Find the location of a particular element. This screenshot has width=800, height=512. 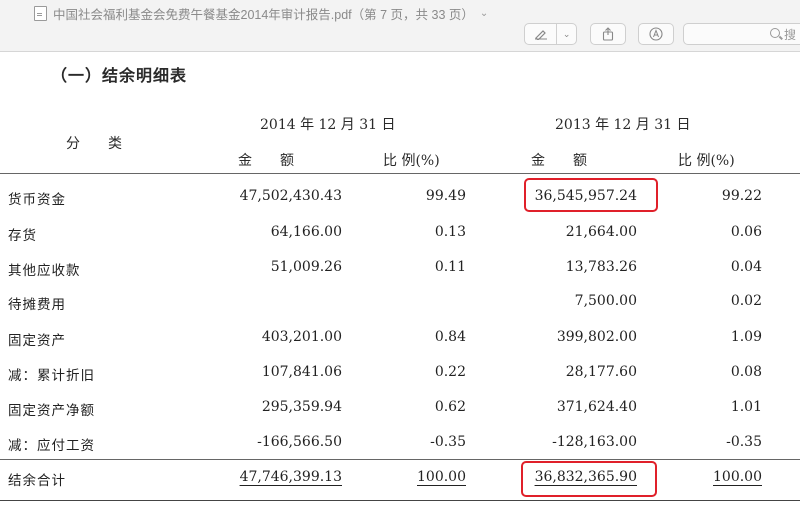

row-label: 固定资产净额 is located at coordinates (51, 411).